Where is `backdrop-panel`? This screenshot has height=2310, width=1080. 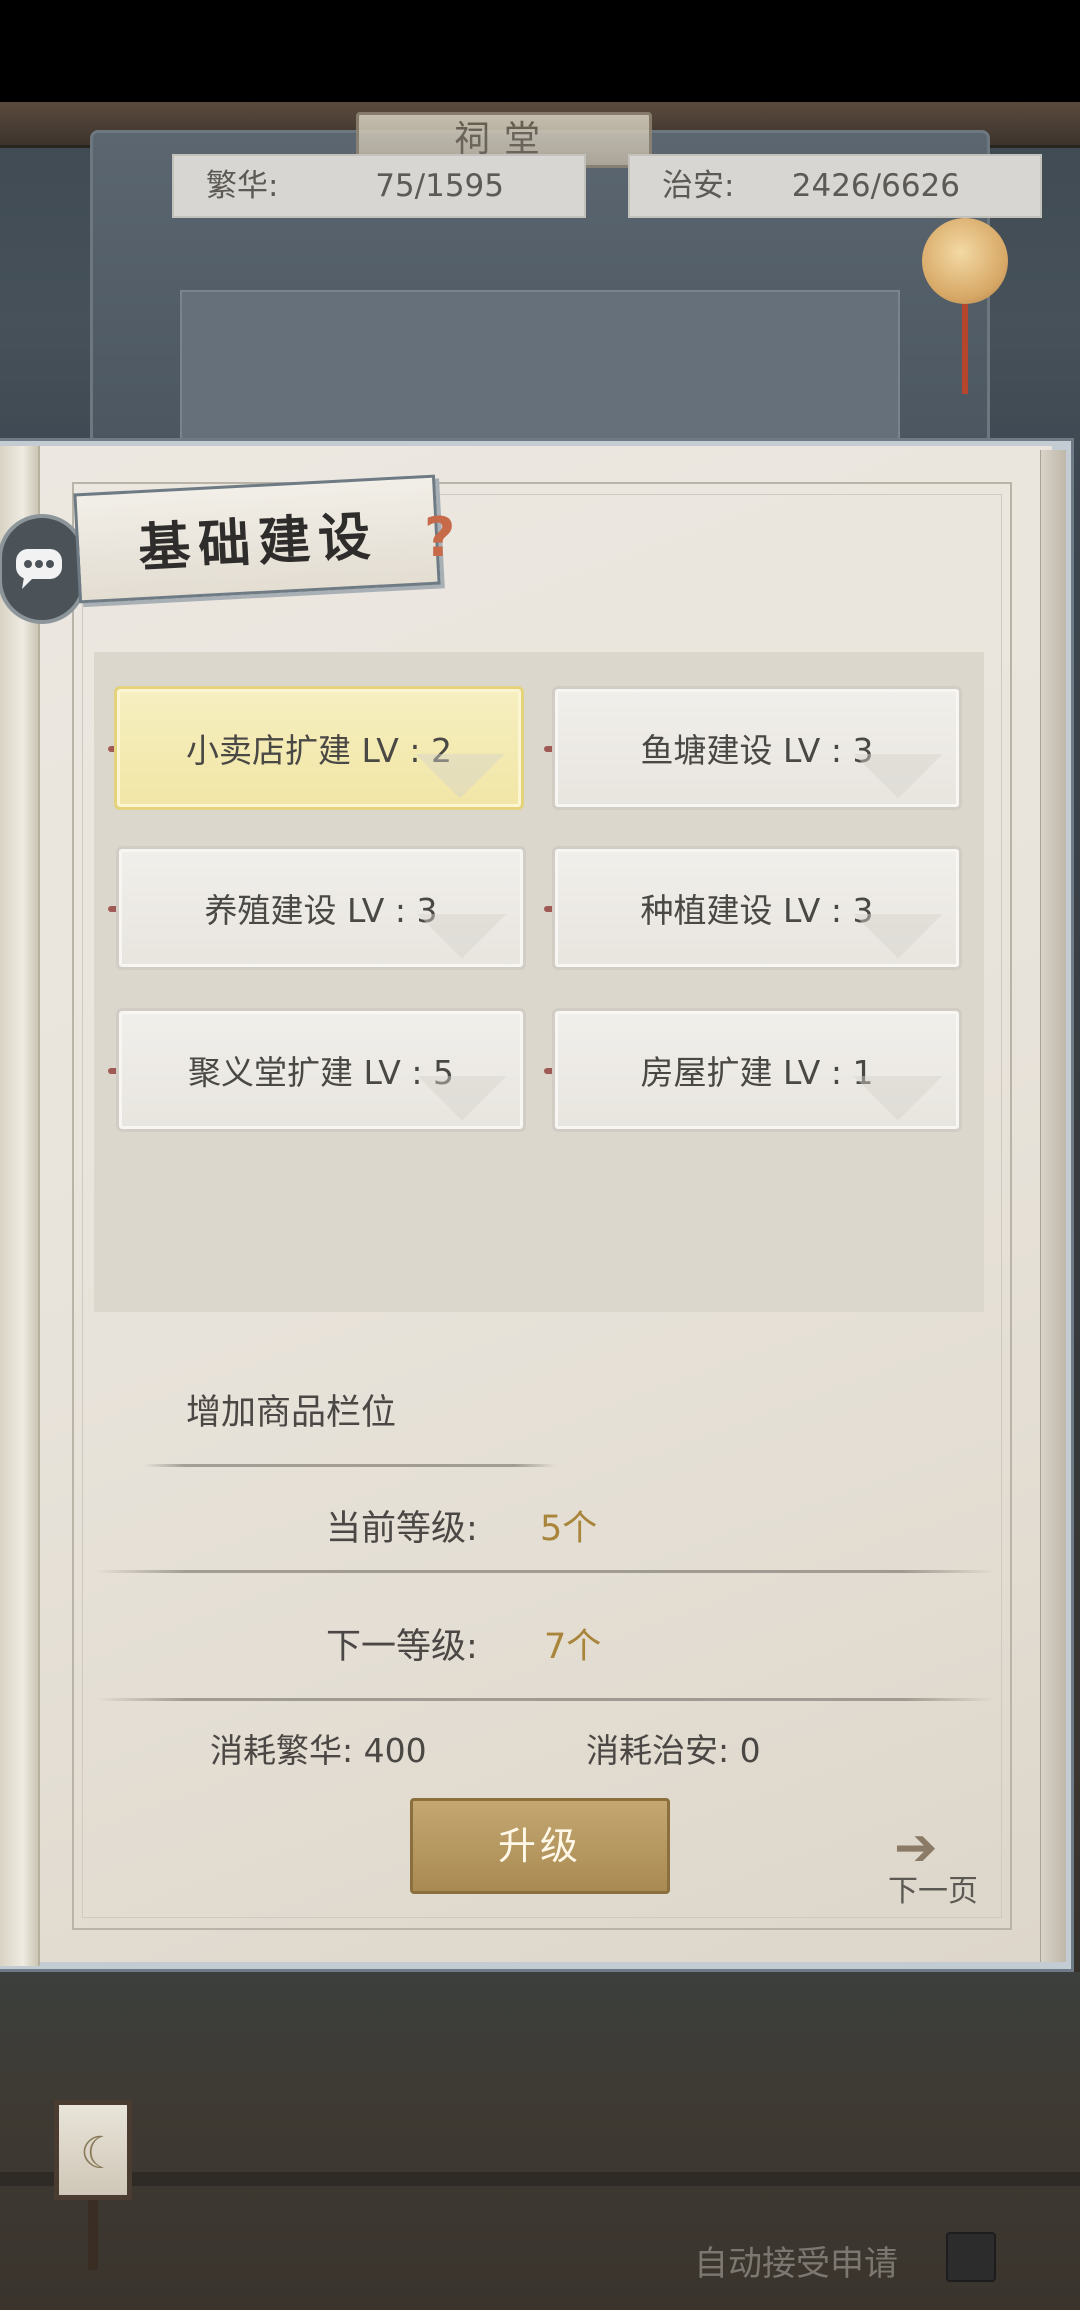
backdrop-panel is located at coordinates (540, 370).